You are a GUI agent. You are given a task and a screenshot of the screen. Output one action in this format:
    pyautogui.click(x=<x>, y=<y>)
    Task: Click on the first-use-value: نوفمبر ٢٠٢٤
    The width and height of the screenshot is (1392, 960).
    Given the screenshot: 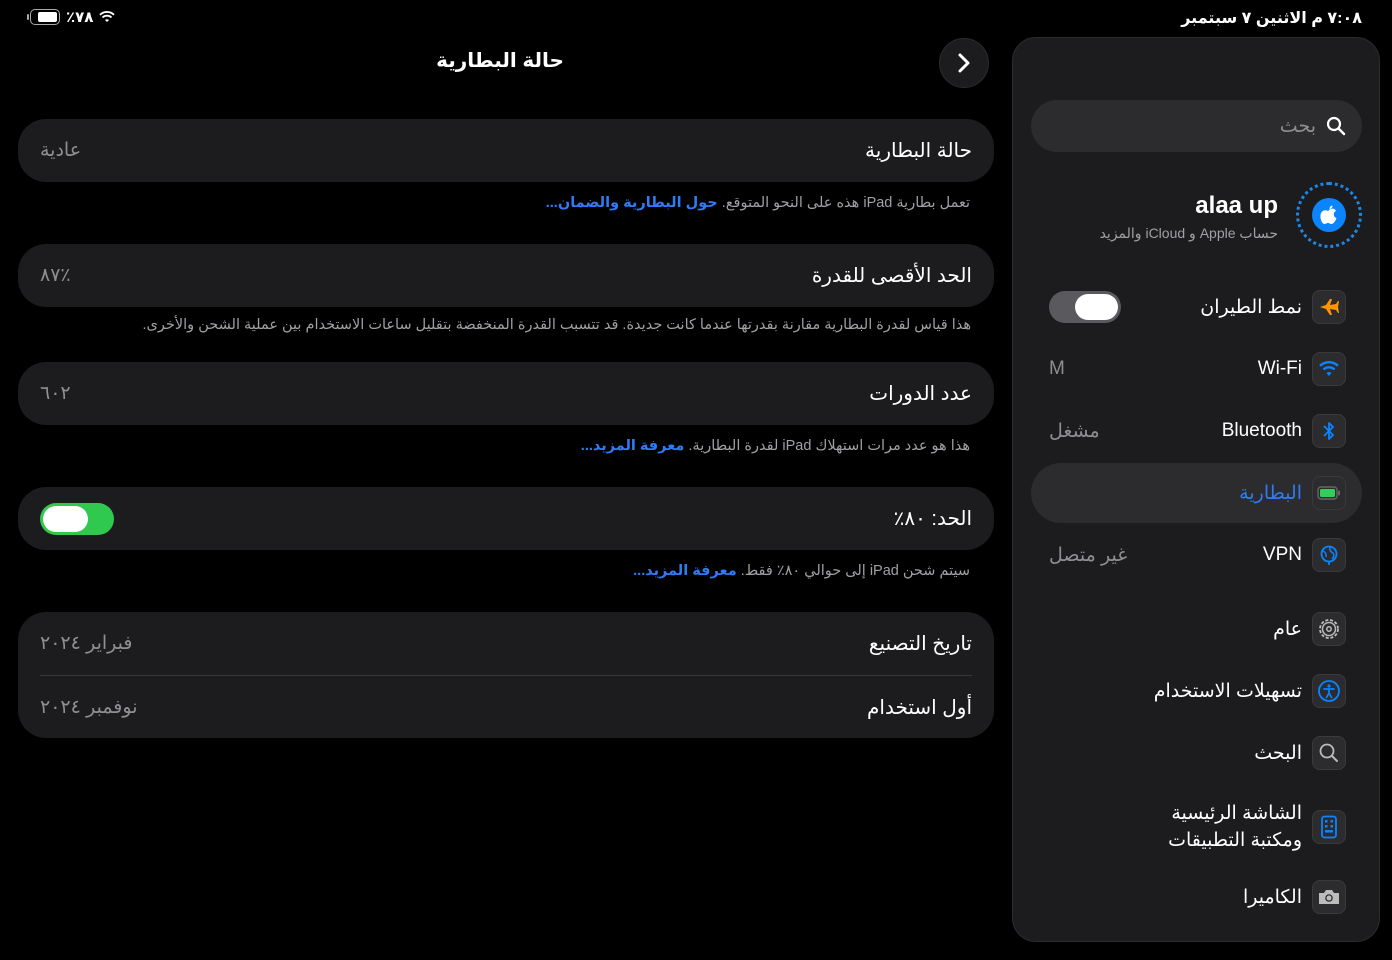 What is the action you would take?
    pyautogui.click(x=89, y=707)
    